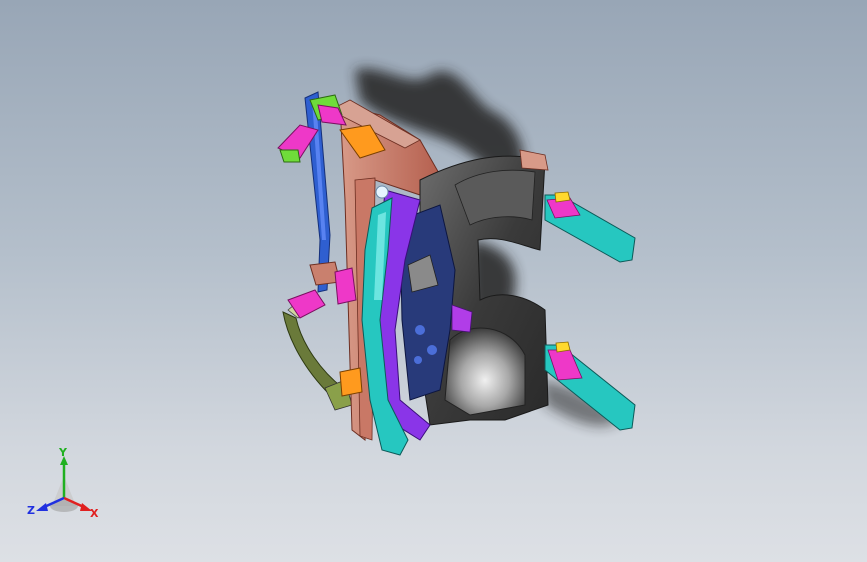 The height and width of the screenshot is (562, 867). I want to click on z-axis-arrow-icon, so click(42, 507).